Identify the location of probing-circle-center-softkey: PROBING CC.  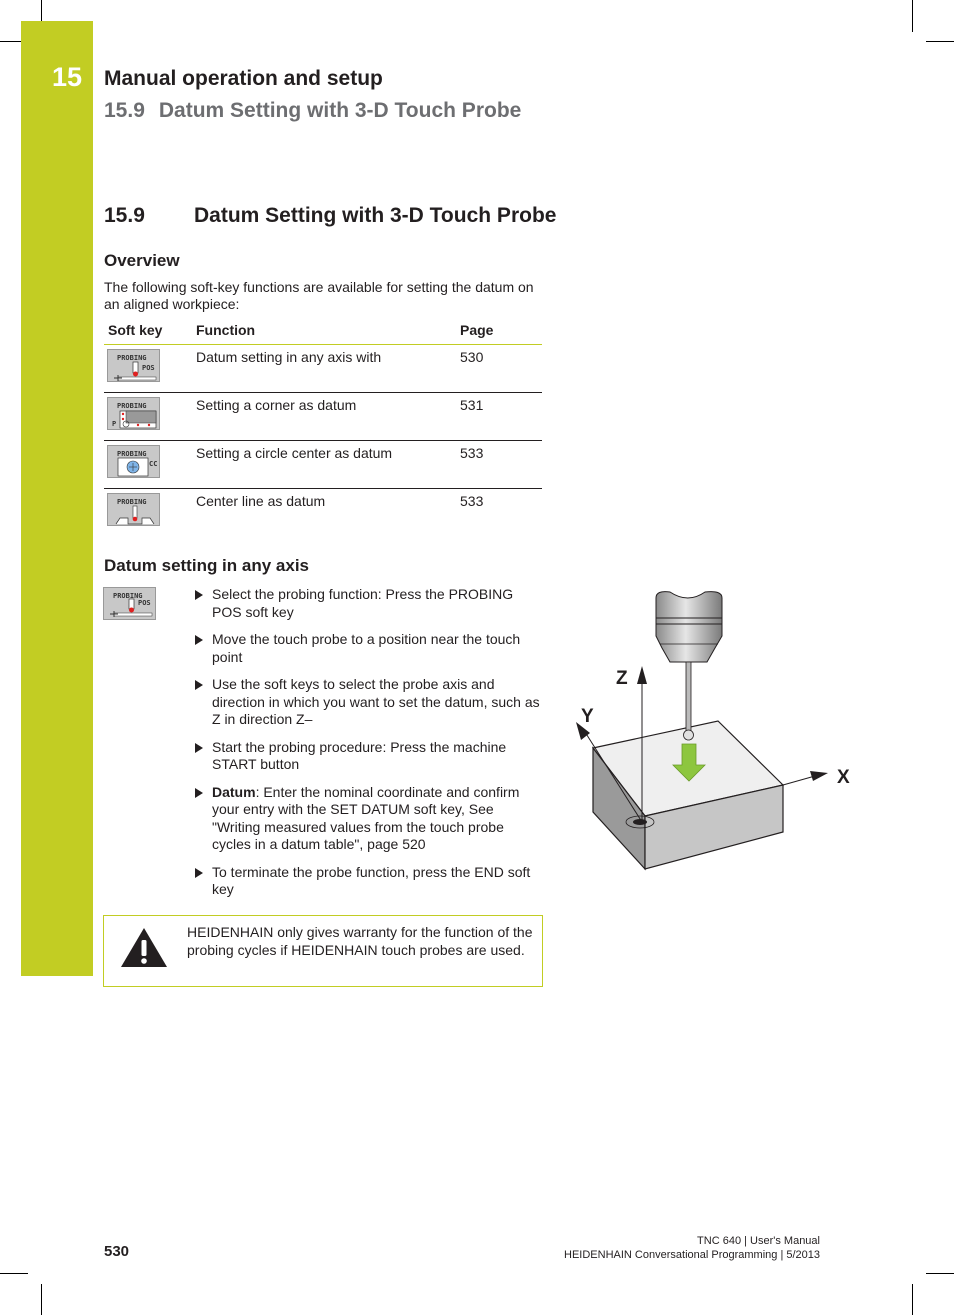
(133, 461).